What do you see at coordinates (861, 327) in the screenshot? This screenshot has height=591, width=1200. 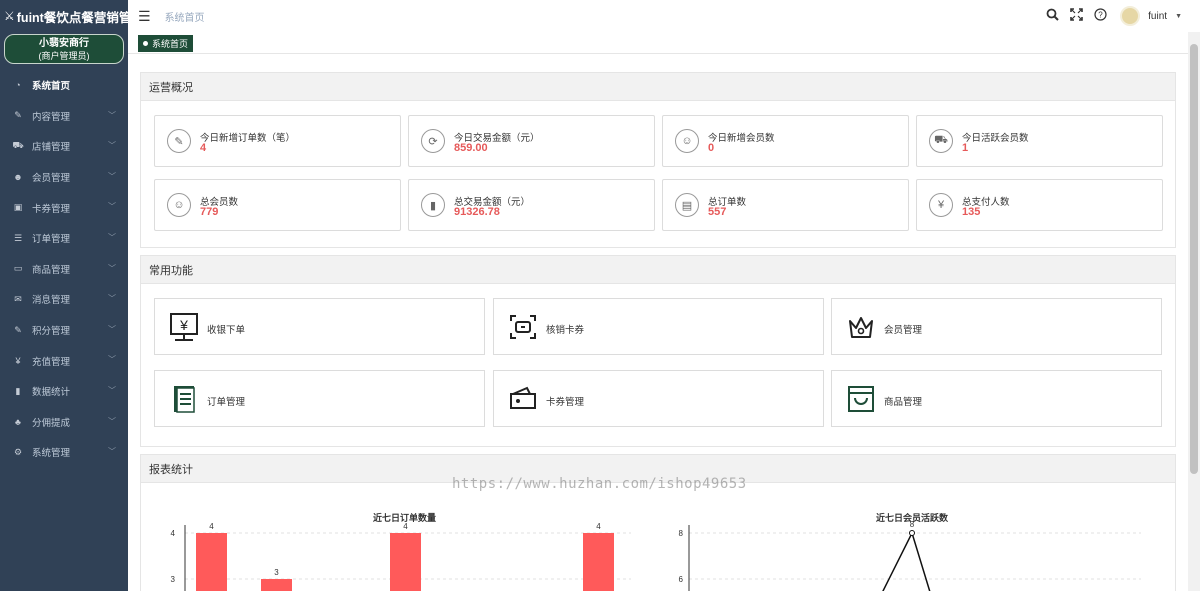 I see `crown-icon` at bounding box center [861, 327].